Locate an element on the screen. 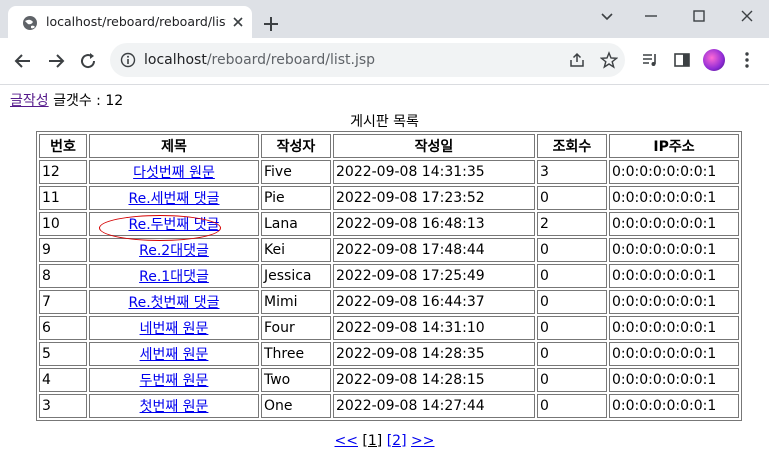 This screenshot has height=466, width=769. header-ip: IP주소 is located at coordinates (674, 146).